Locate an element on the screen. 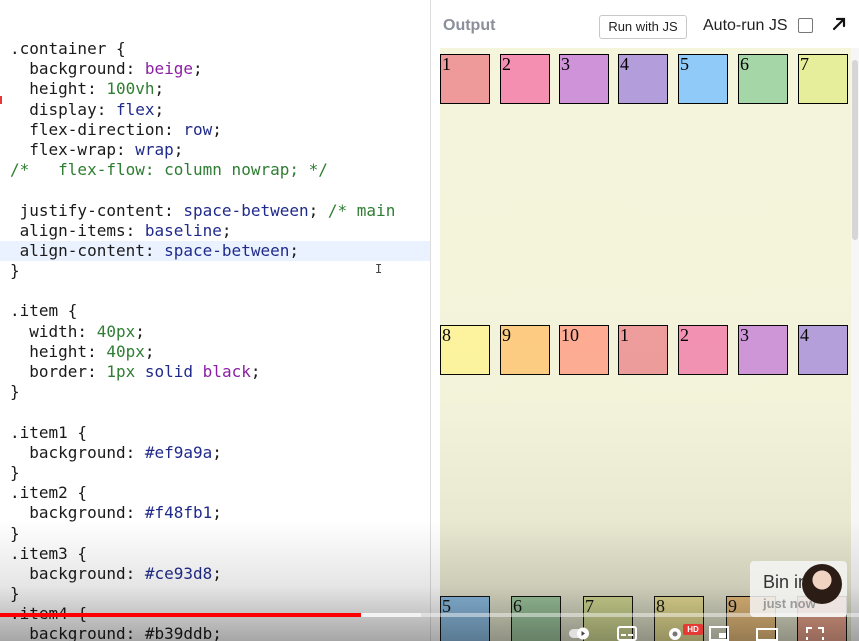 The image size is (859, 641). code-token: #ef9a9a is located at coordinates (178, 452).